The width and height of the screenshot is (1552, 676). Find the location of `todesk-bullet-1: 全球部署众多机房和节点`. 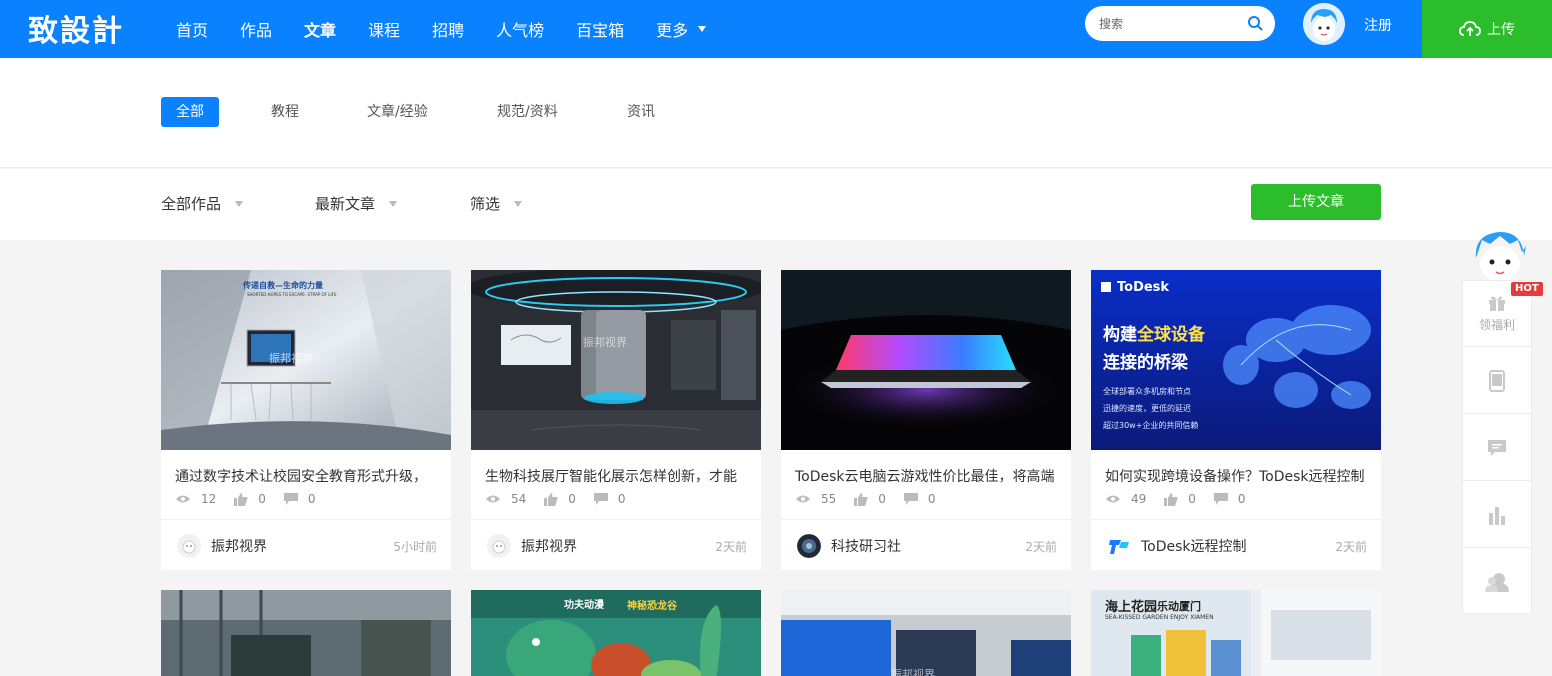

todesk-bullet-1: 全球部署众多机房和节点 is located at coordinates (1147, 391).